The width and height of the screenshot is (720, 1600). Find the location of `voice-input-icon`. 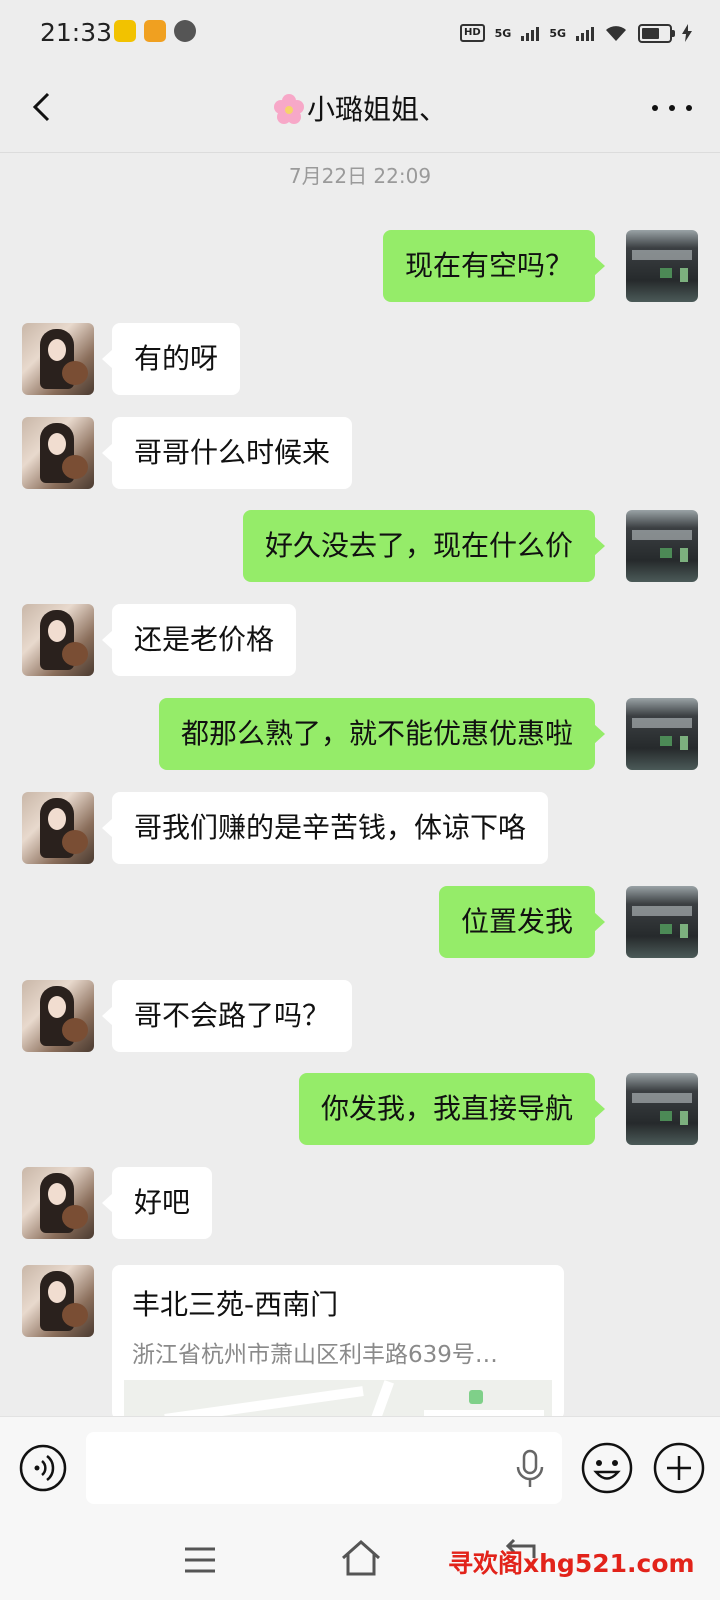

voice-input-icon is located at coordinates (43, 1468).